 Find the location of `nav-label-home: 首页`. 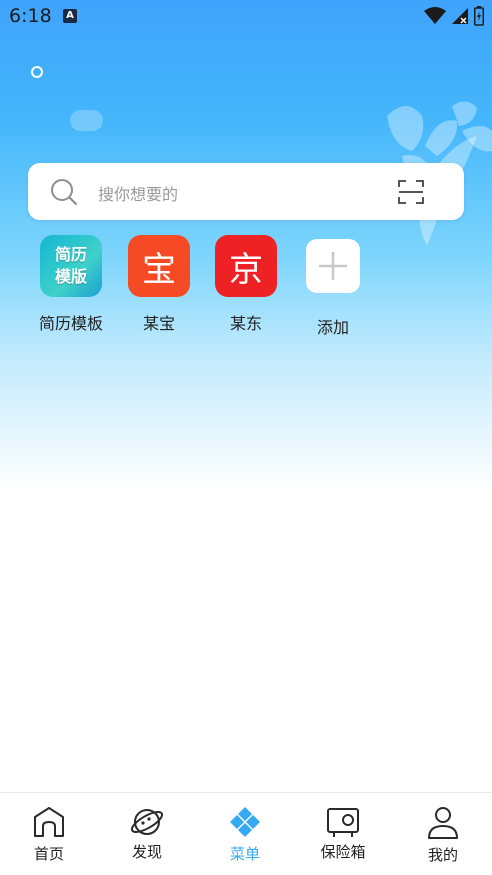

nav-label-home: 首页 is located at coordinates (48, 854).